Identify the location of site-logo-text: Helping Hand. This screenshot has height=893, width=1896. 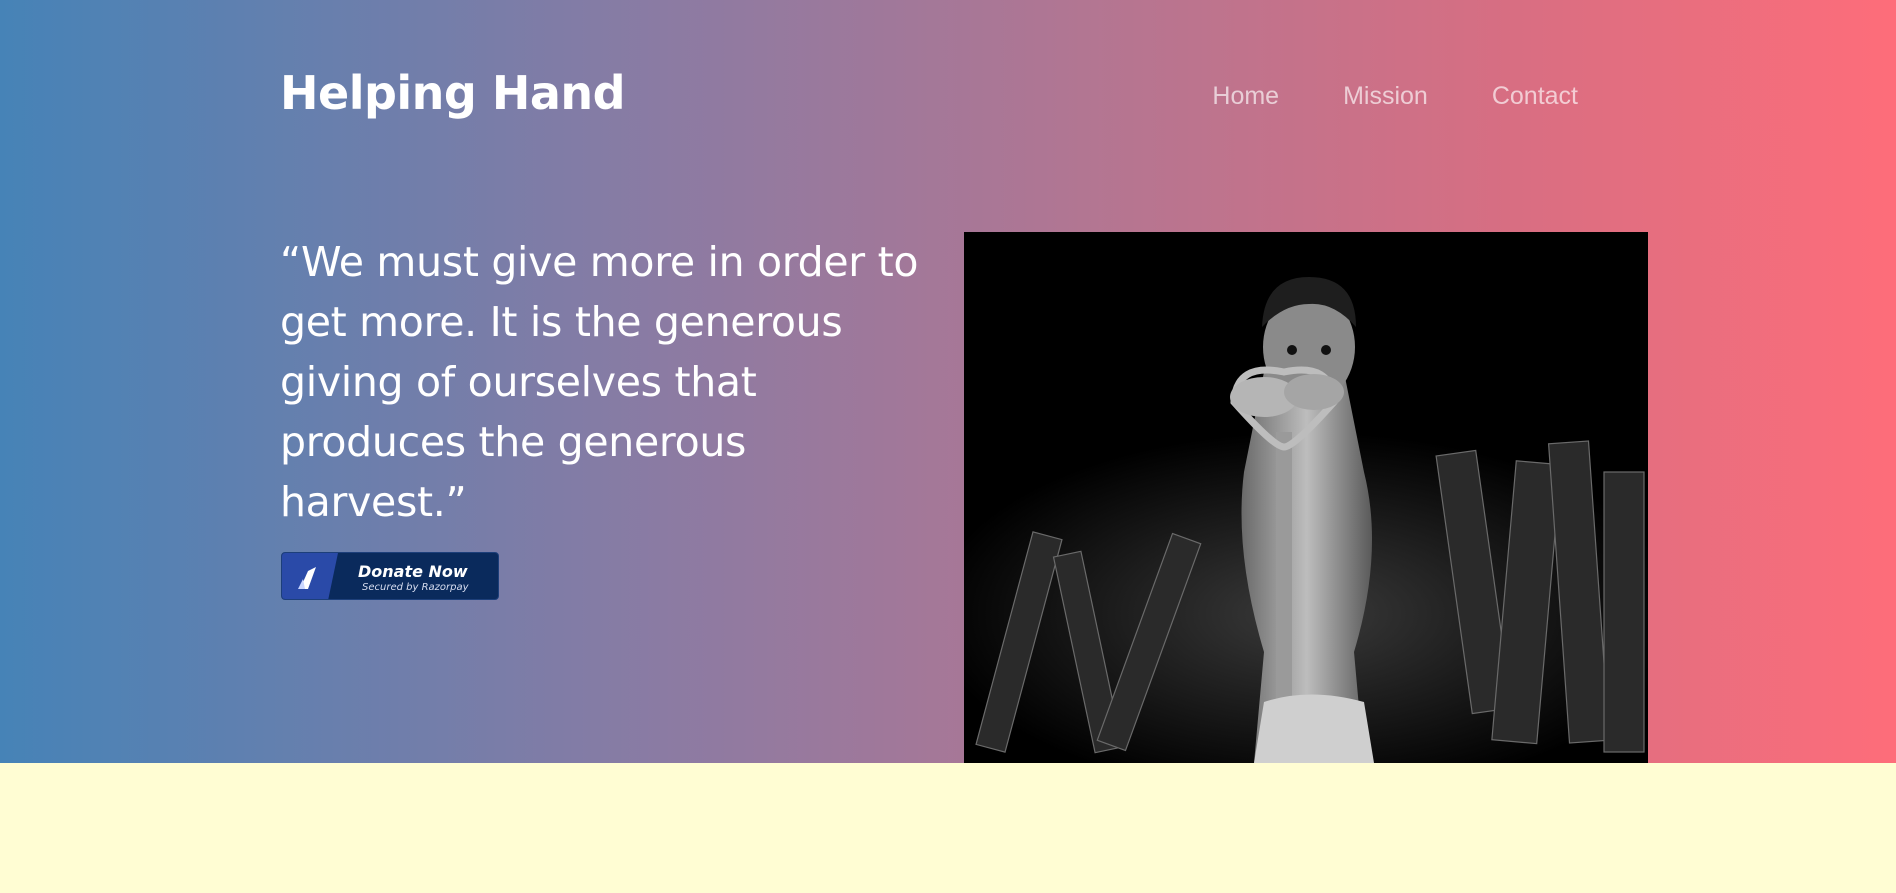
(453, 93).